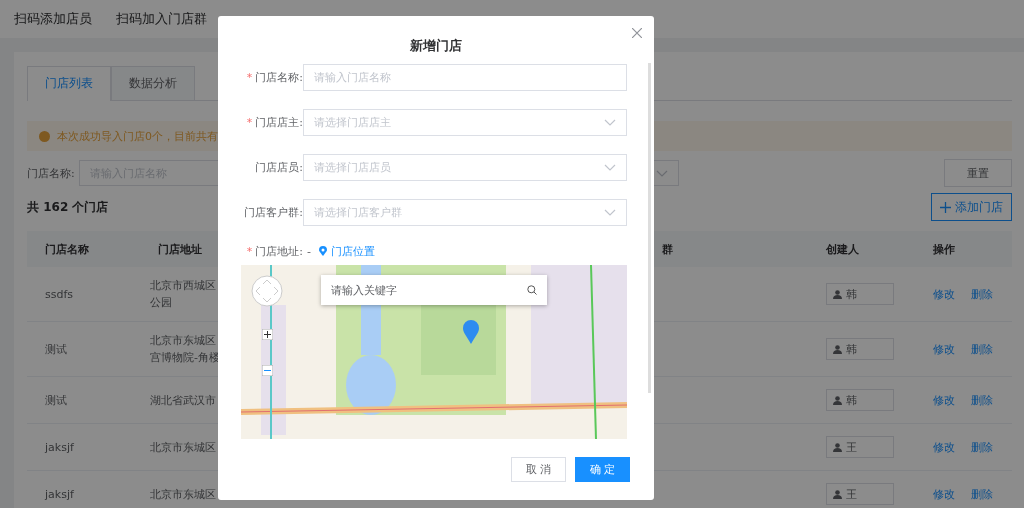  What do you see at coordinates (51, 173) in the screenshot?
I see `filter-label: 门店名称:` at bounding box center [51, 173].